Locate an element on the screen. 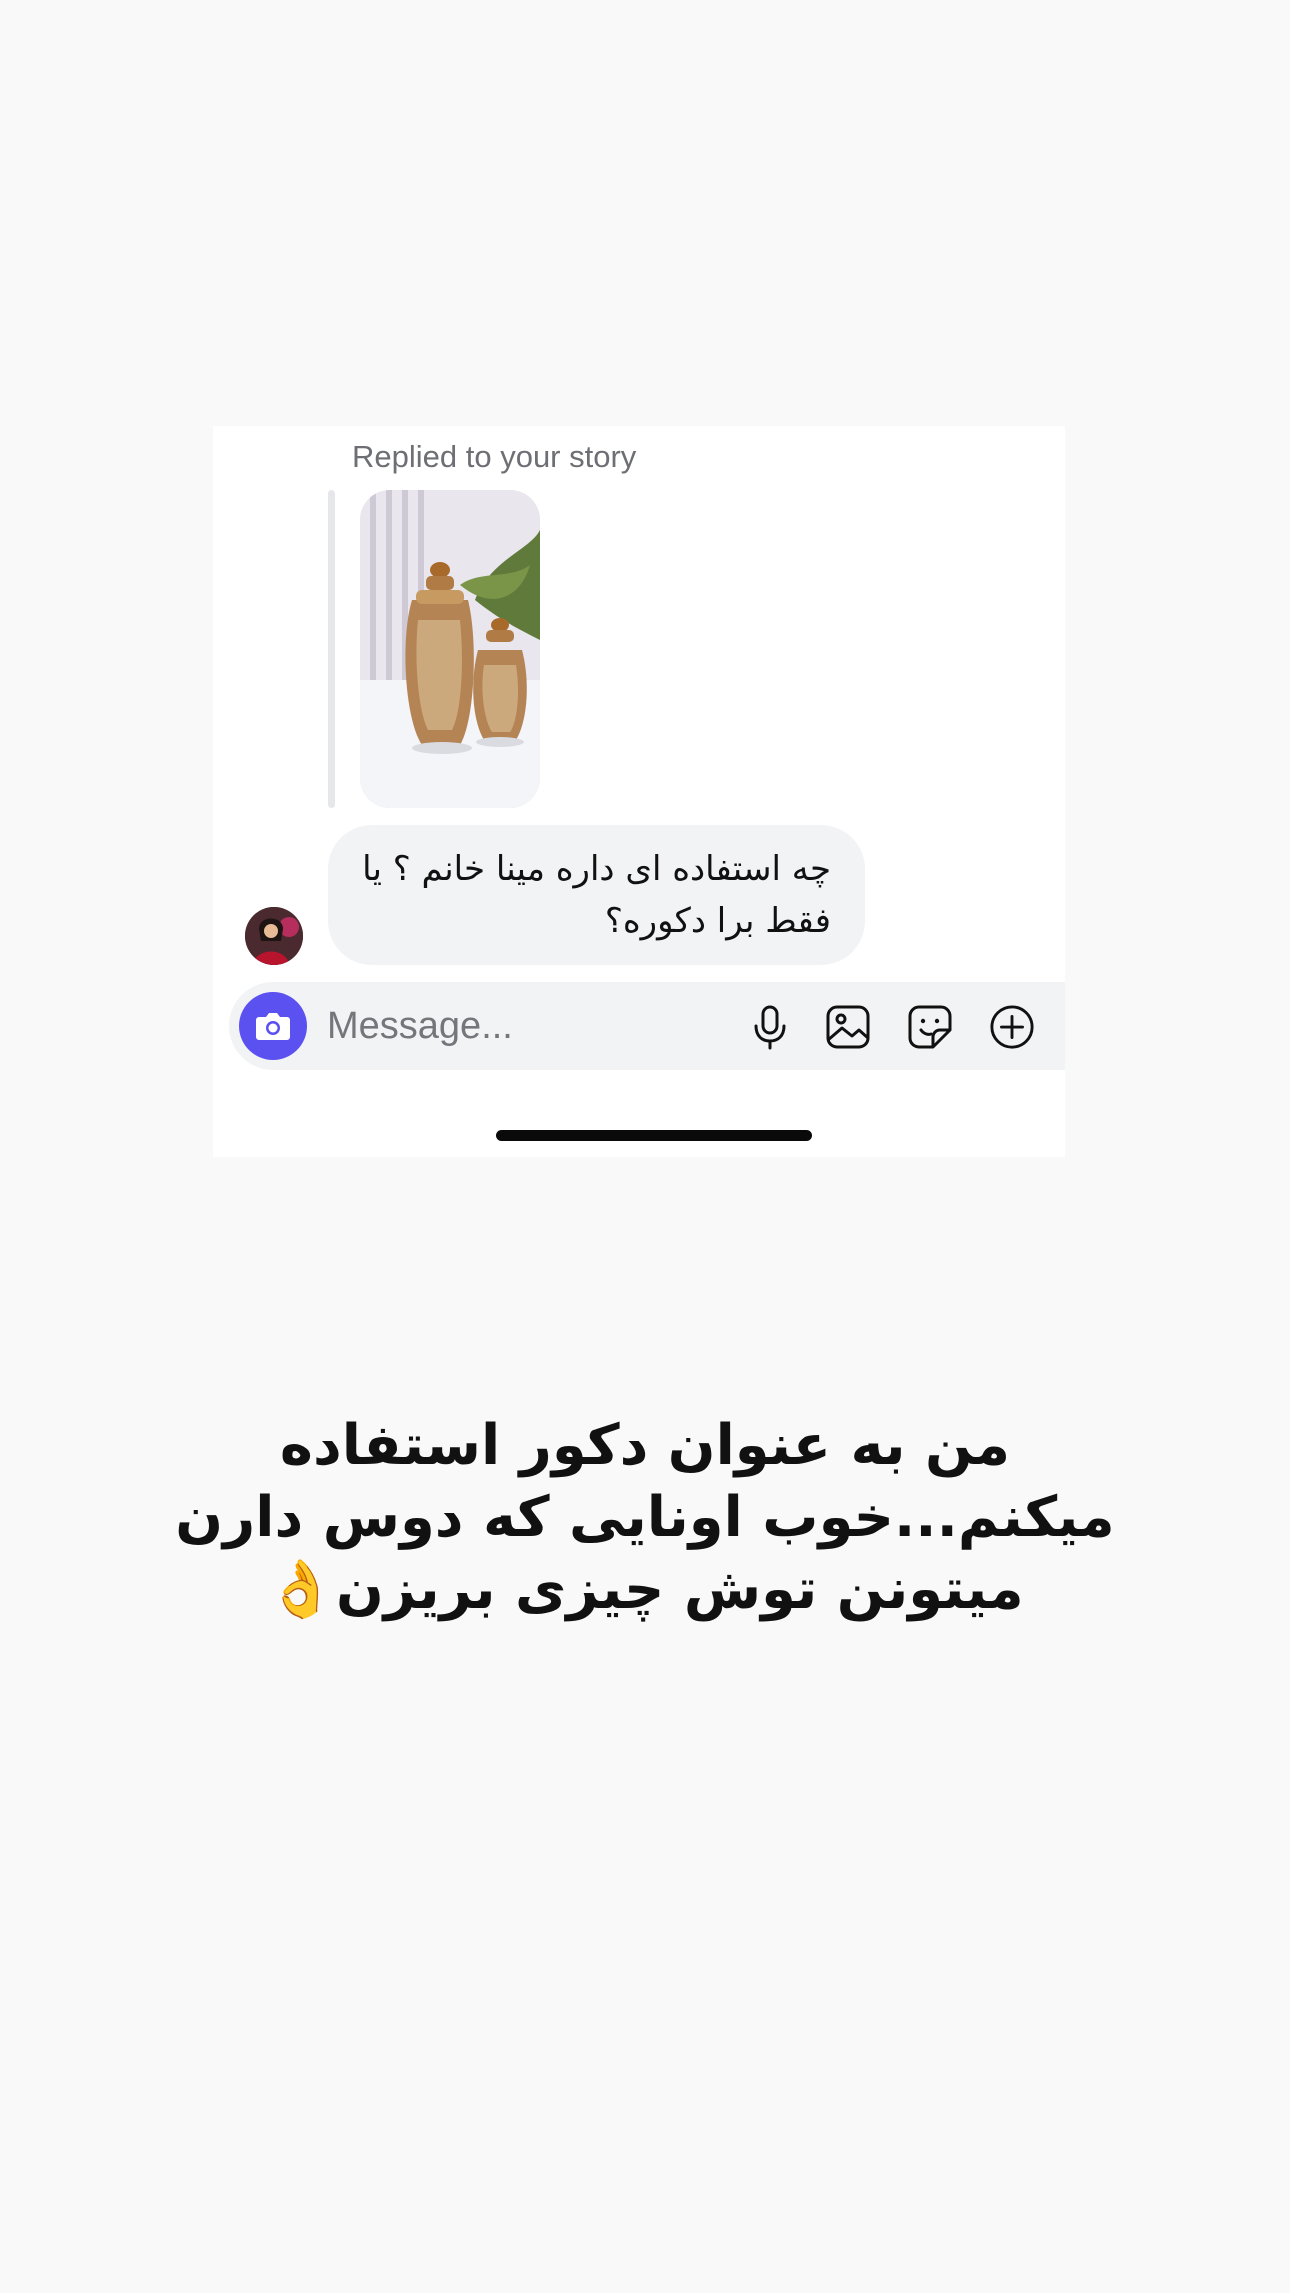 The image size is (1290, 2293). story-thumbnail is located at coordinates (450, 649).